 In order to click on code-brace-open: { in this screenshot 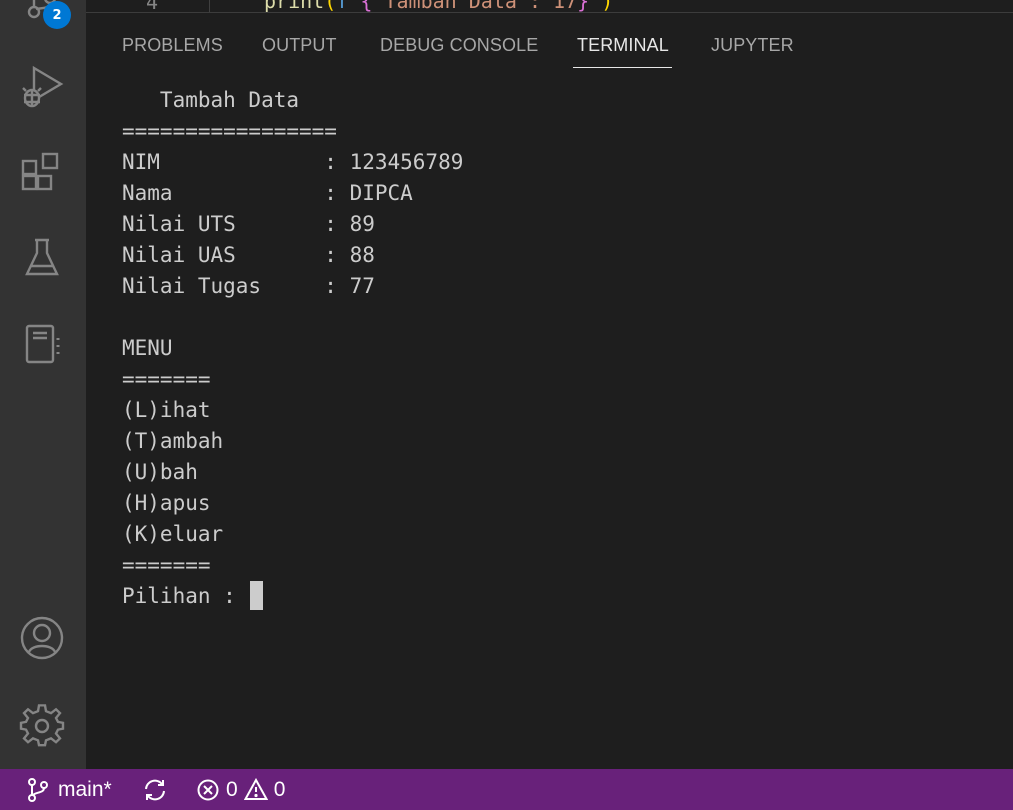, I will do `click(366, 6)`.